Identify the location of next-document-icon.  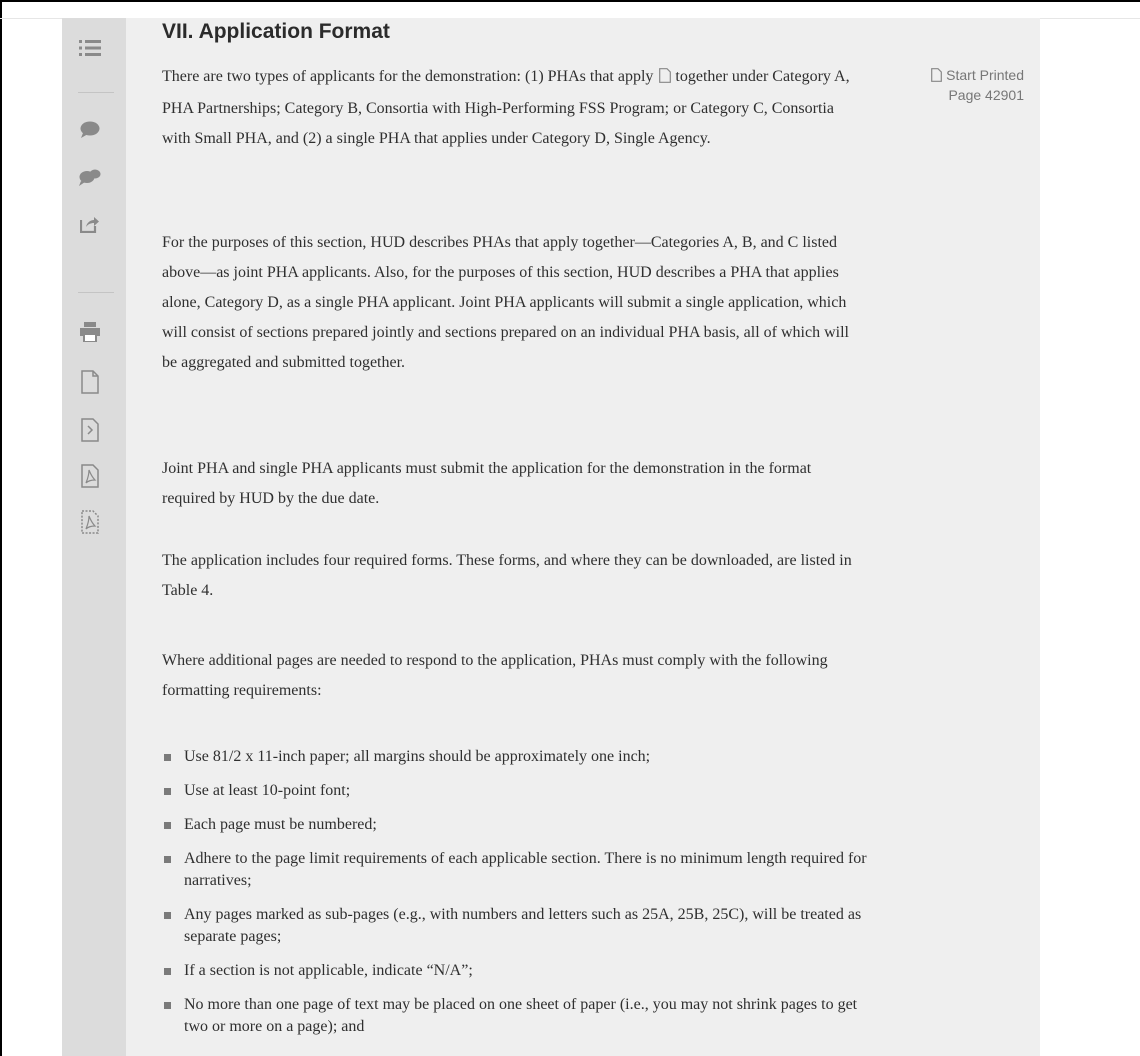
(90, 430).